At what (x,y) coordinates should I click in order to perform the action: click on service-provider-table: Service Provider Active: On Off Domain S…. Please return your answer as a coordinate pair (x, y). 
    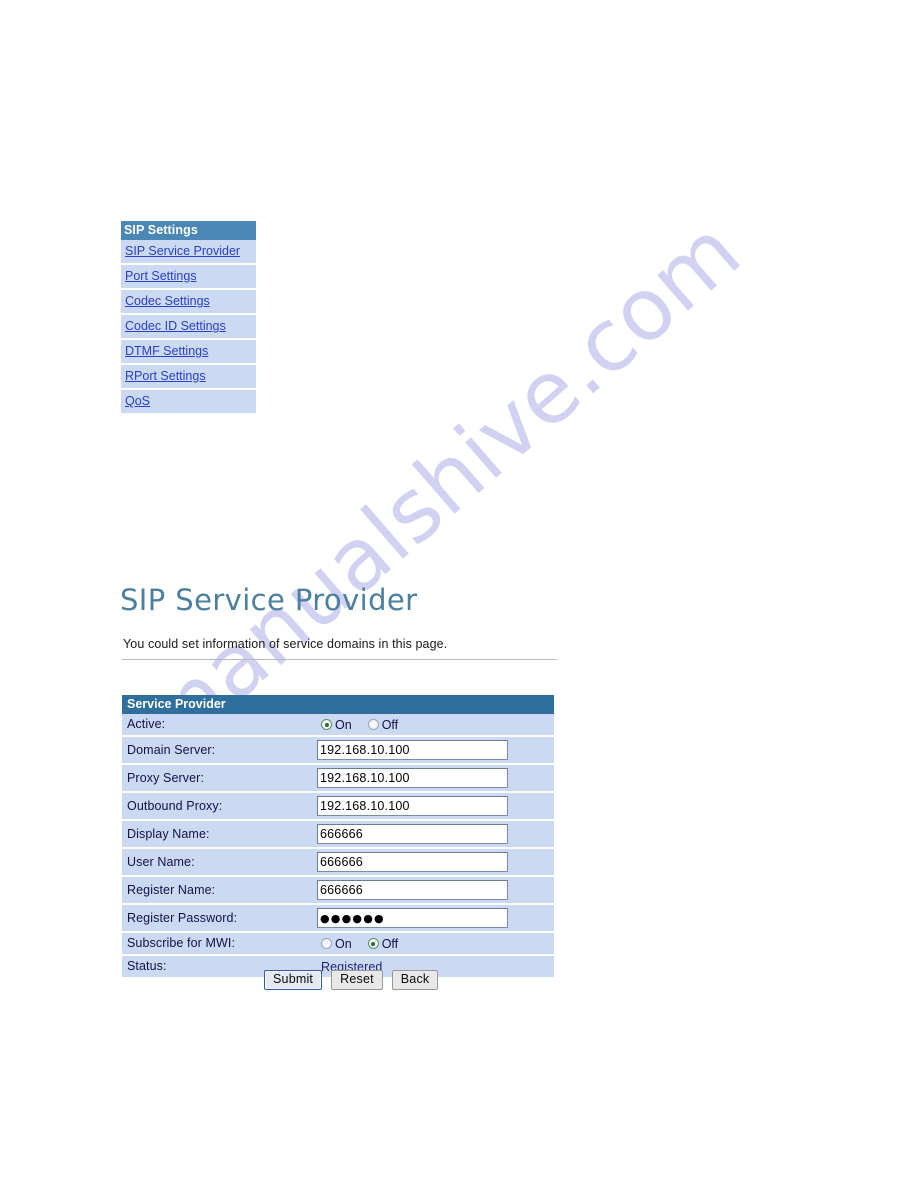
    Looking at the image, I should click on (338, 836).